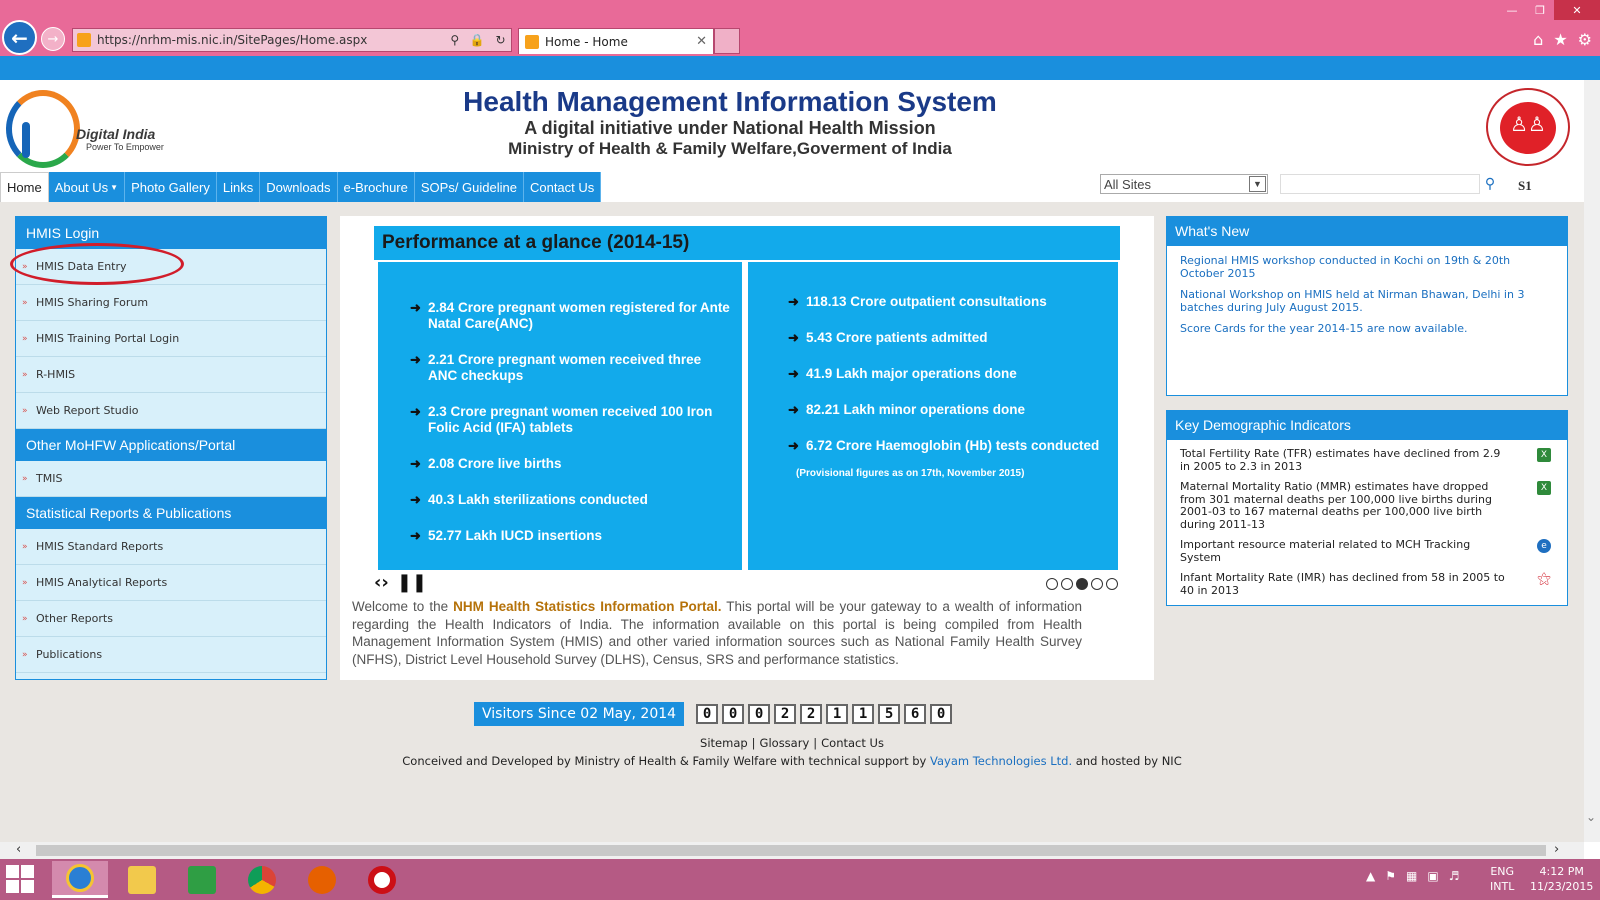 The image size is (1600, 900). Describe the element at coordinates (171, 619) in the screenshot. I see `link-other-reports: » Other Reports` at that location.